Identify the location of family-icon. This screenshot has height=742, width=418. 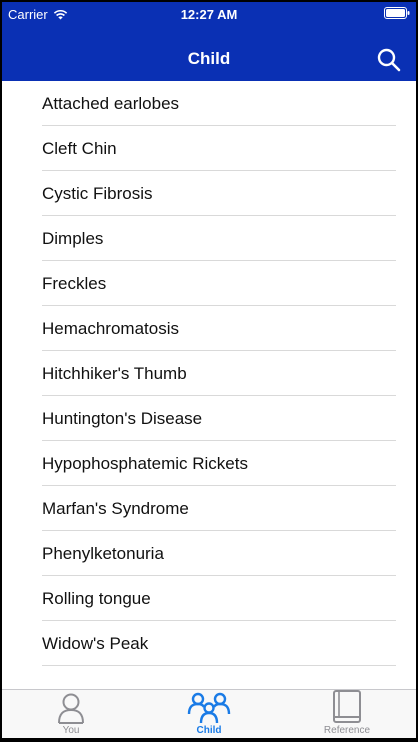
(209, 708).